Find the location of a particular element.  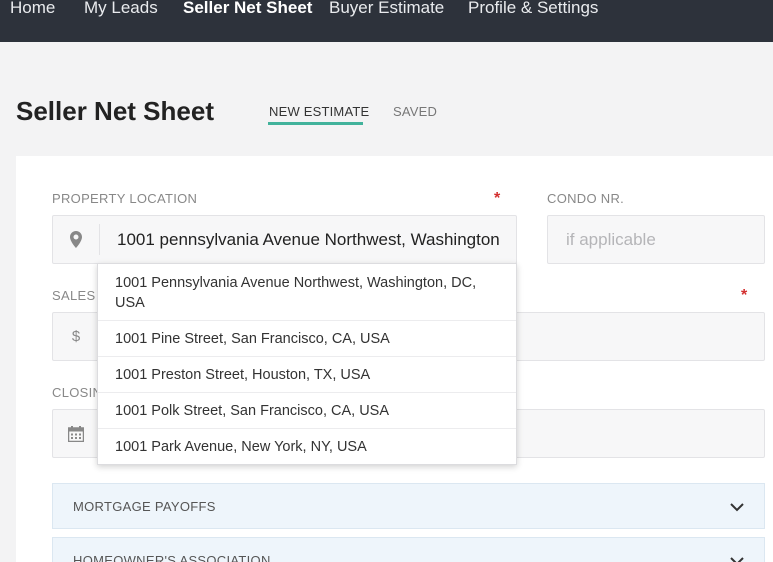

condo-input is located at coordinates (656, 239).